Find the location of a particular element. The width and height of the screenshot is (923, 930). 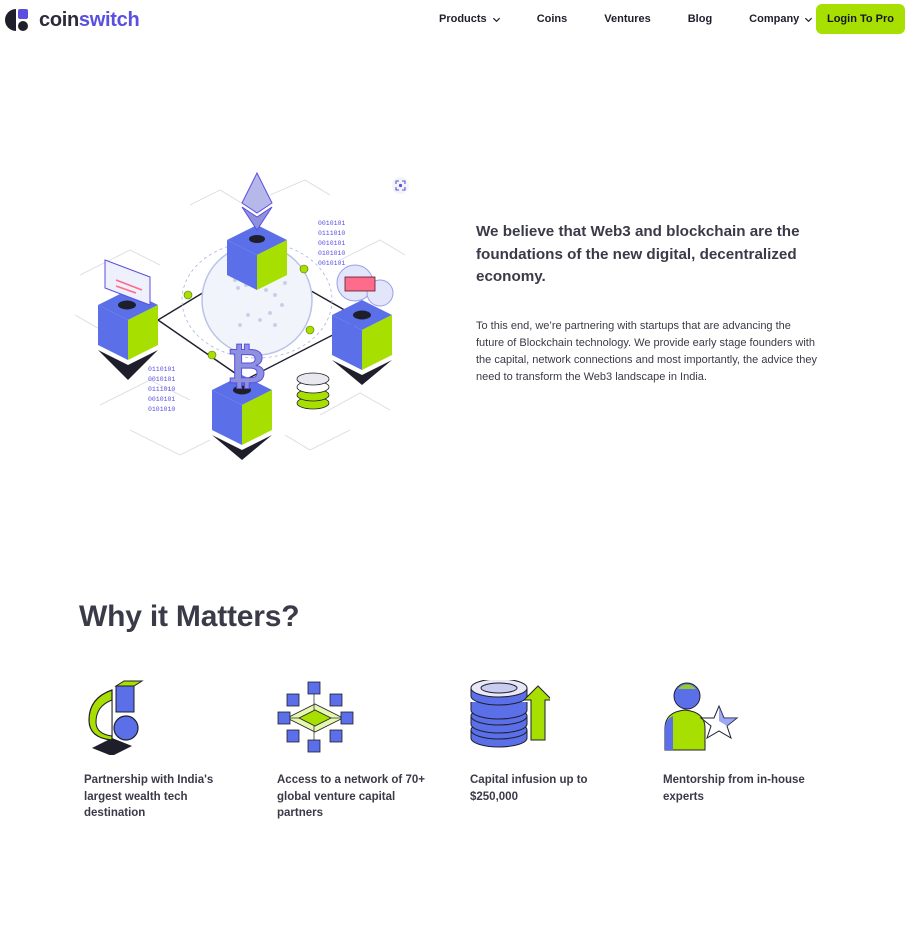

card-cube is located at coordinates (128, 319).